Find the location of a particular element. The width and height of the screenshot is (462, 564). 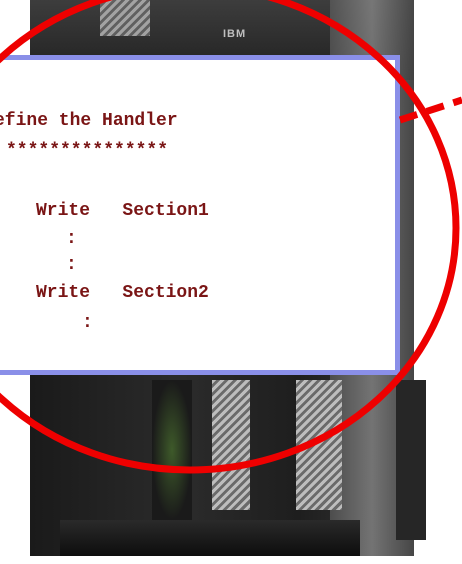

dashed-arrow is located at coordinates (430, 110).